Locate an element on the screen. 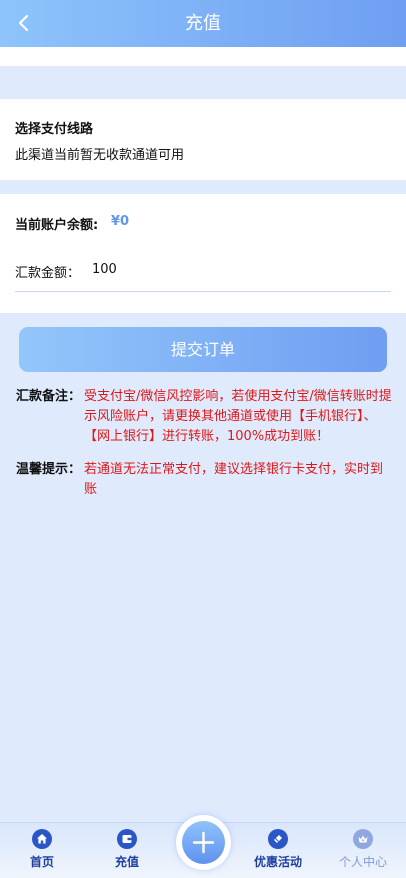  warm-tip: 温馨提示： 若通道无法正常支付，建议选择银行卡支付，实时到账 is located at coordinates (204, 480).